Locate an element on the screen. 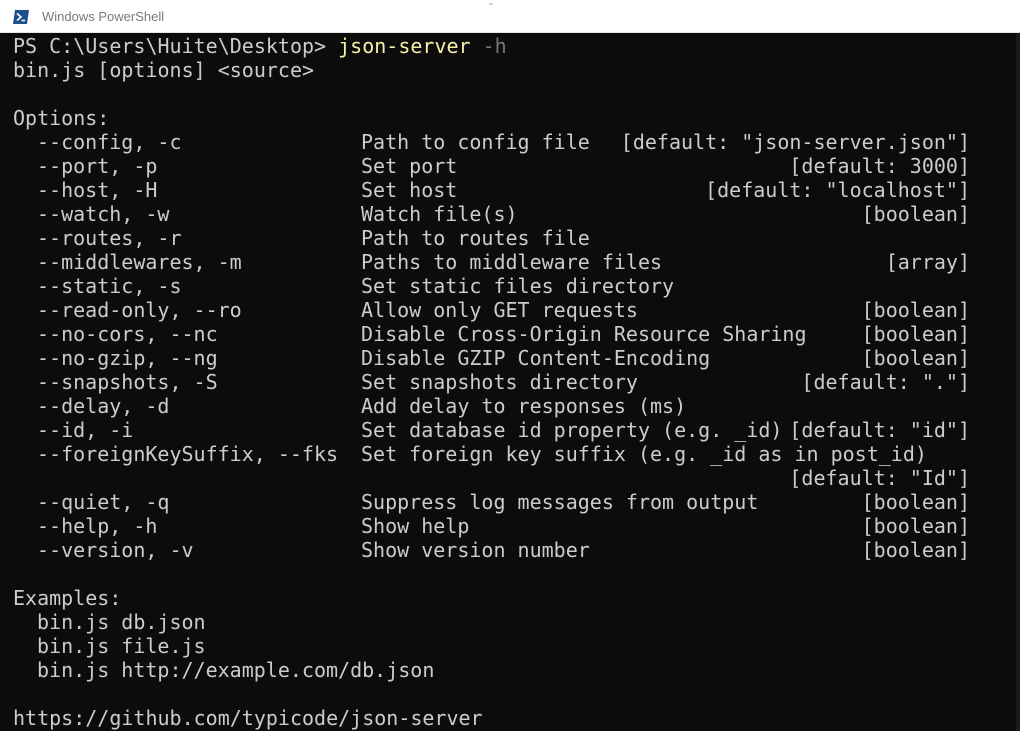 Image resolution: width=1020 pixels, height=731 pixels. chevron-down-icon: ⌄ is located at coordinates (491, 4).